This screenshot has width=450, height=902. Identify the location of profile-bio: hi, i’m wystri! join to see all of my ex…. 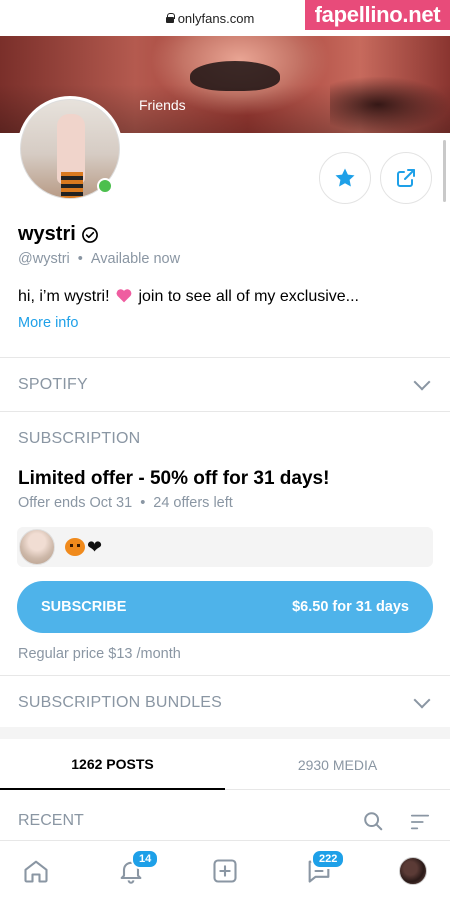
(188, 296).